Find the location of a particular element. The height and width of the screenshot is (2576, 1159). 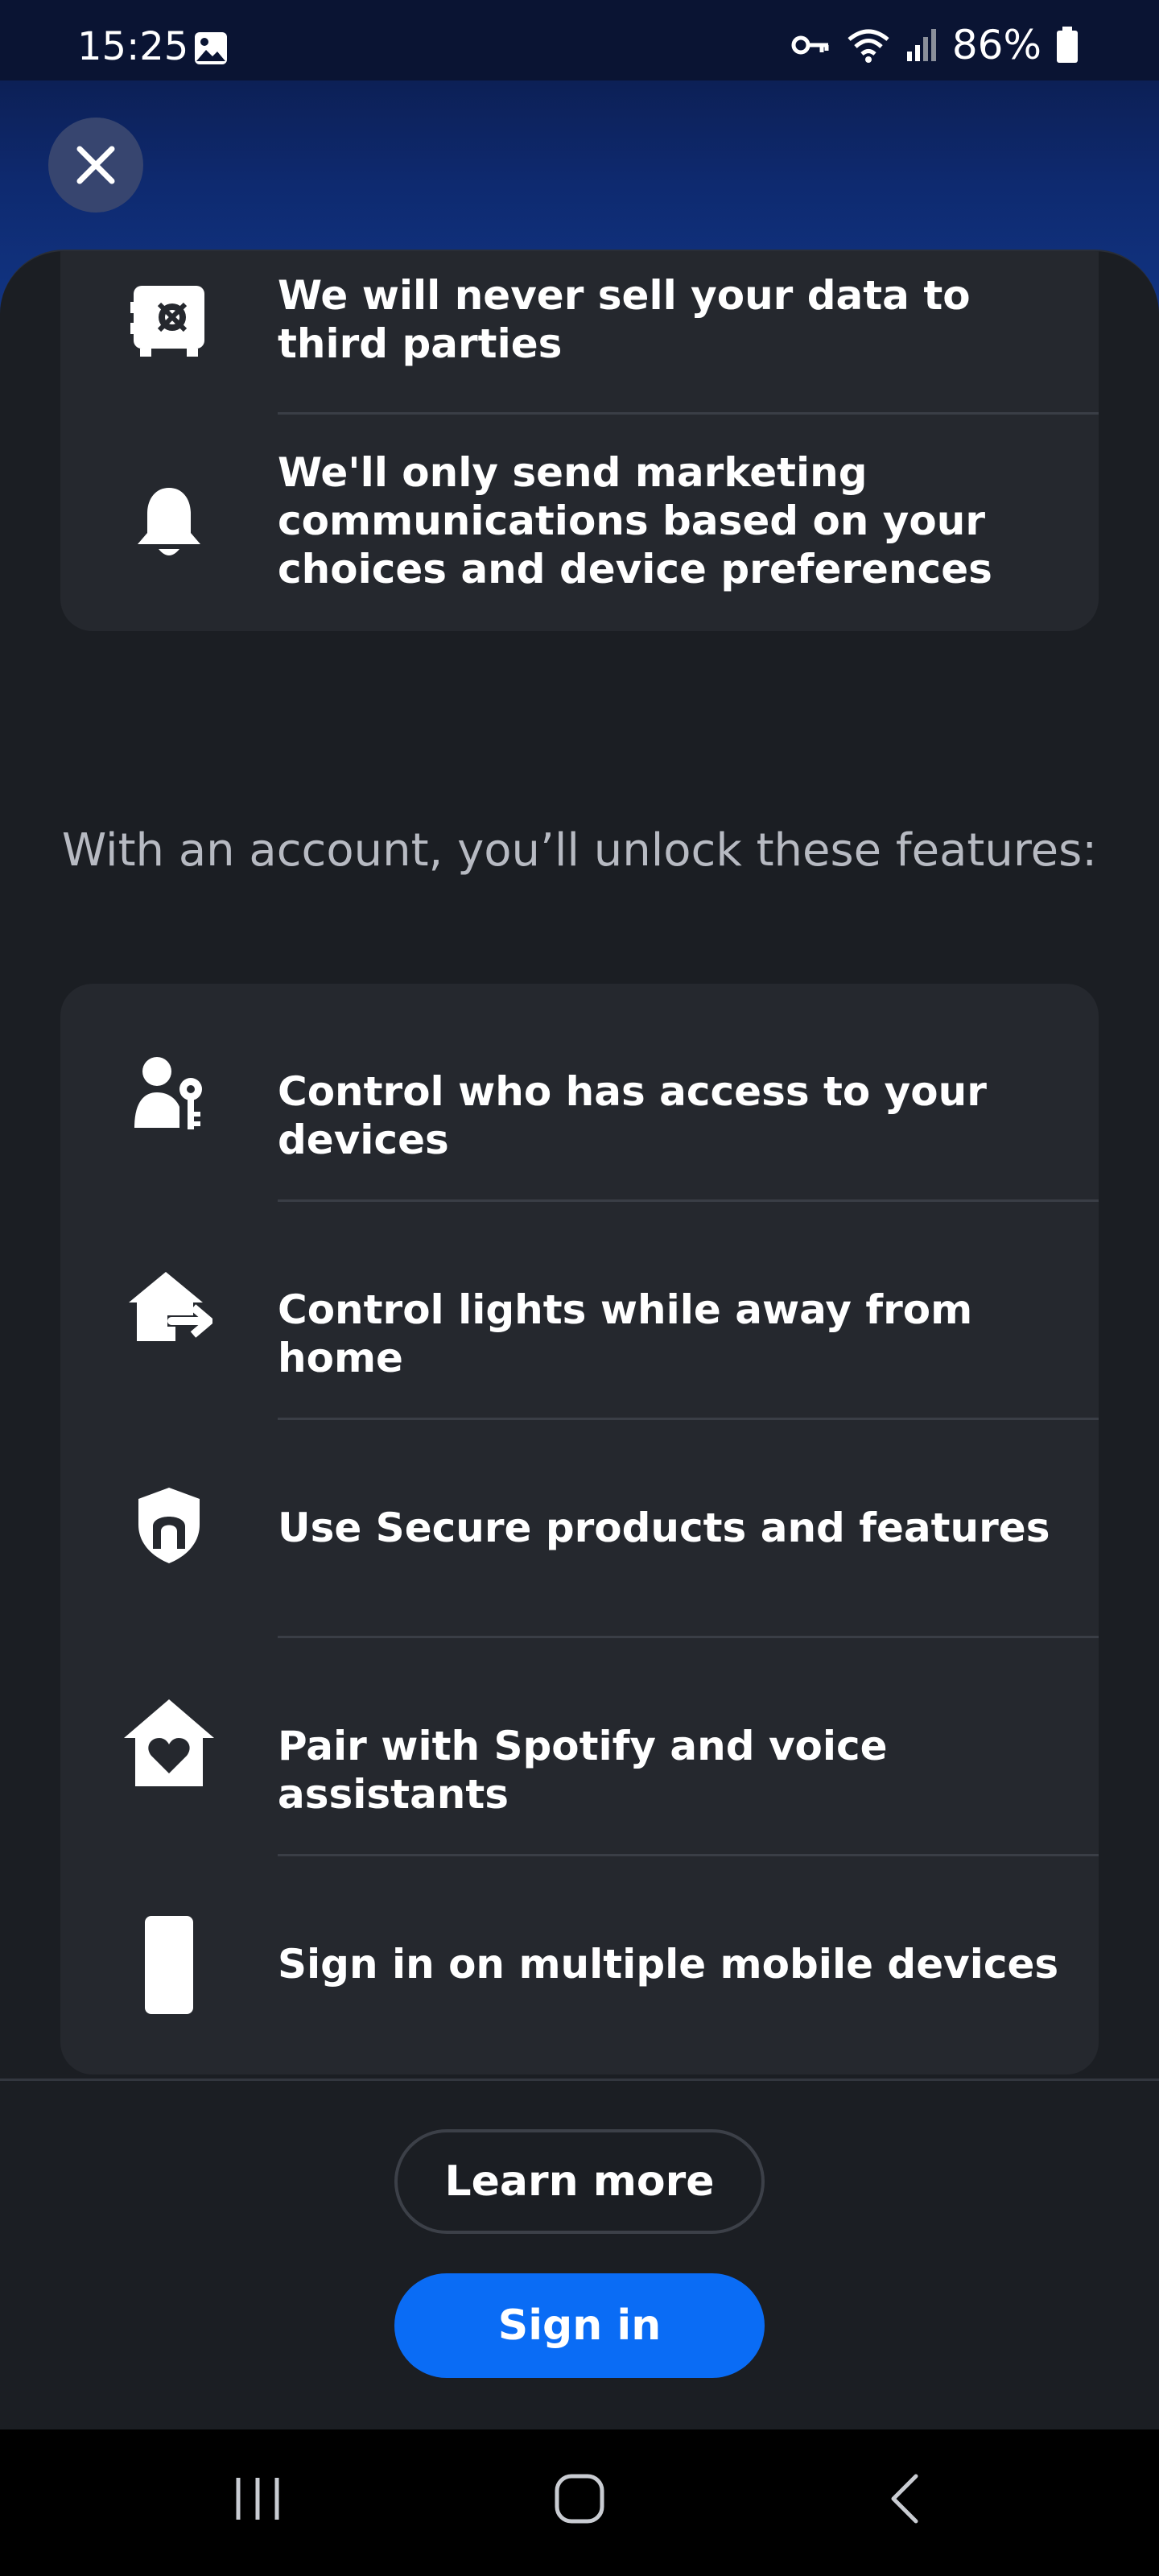

close-button is located at coordinates (95, 165).